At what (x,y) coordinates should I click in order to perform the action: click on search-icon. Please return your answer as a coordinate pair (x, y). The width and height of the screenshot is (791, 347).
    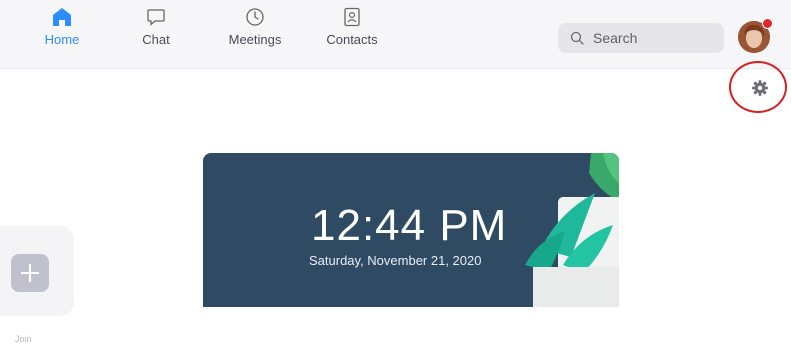
    Looking at the image, I should click on (577, 38).